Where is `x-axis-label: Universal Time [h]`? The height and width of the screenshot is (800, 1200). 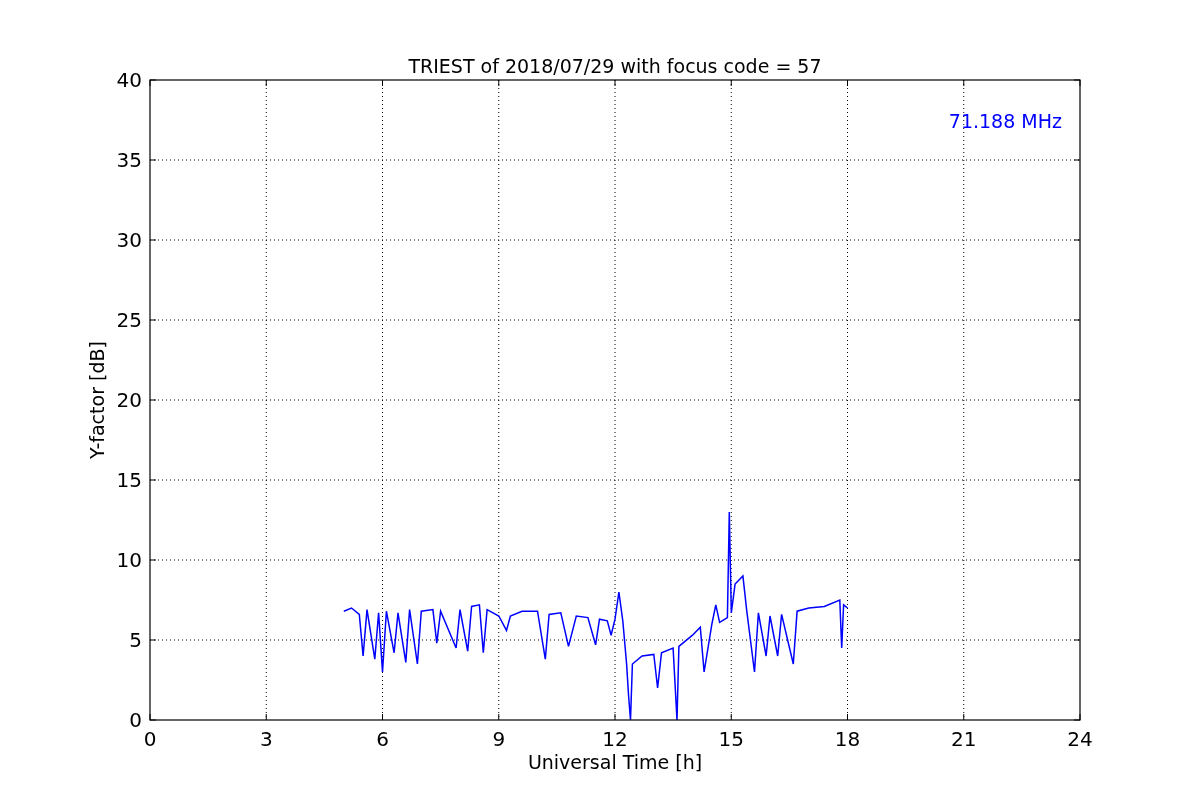 x-axis-label: Universal Time [h] is located at coordinates (615, 762).